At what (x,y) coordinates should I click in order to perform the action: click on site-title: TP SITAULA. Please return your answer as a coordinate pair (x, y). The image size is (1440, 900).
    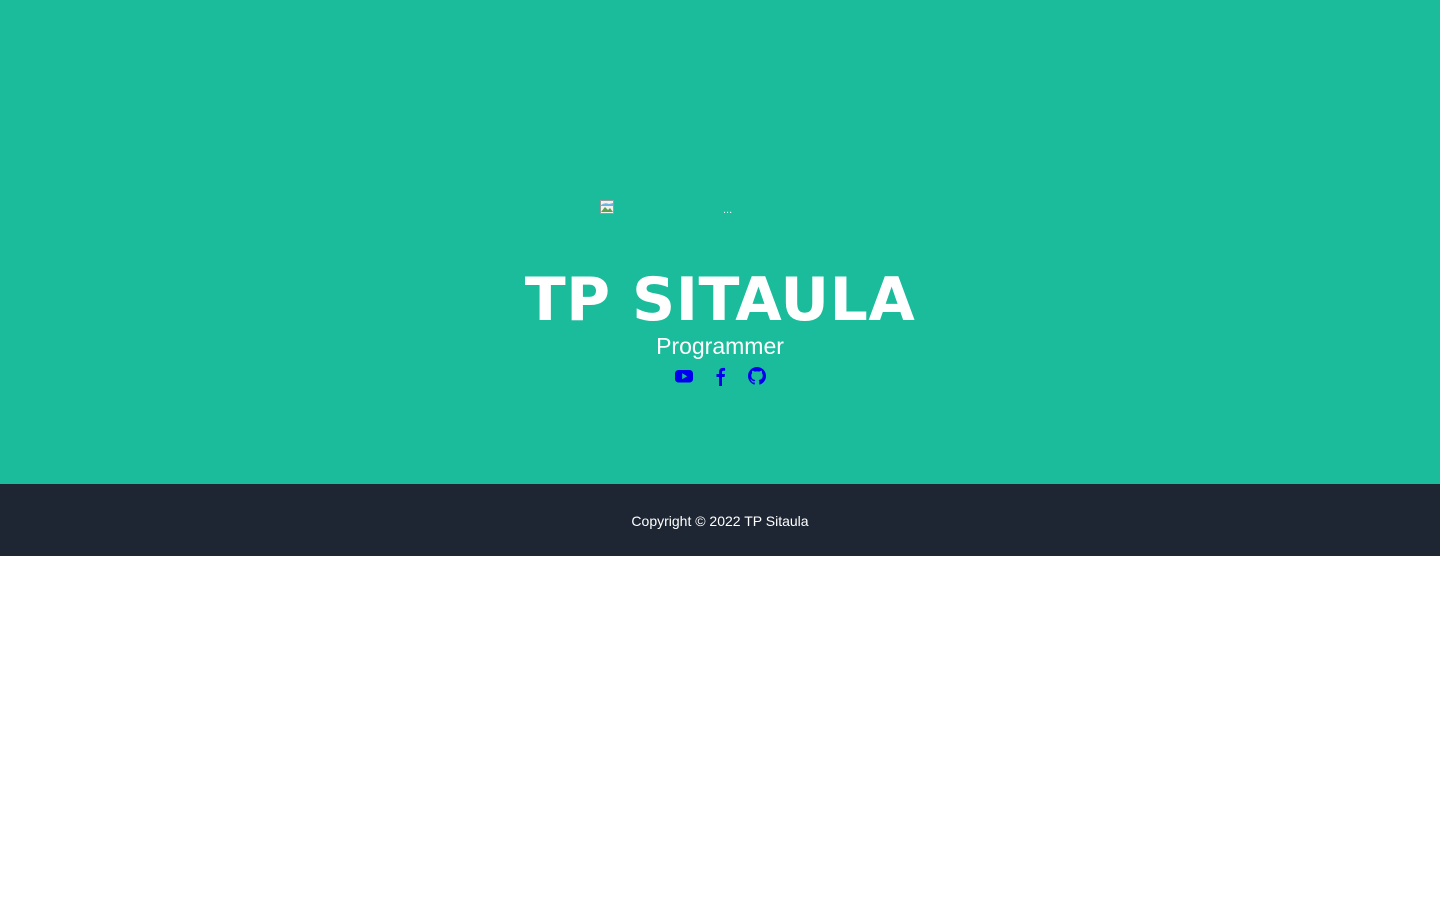
    Looking at the image, I should click on (720, 300).